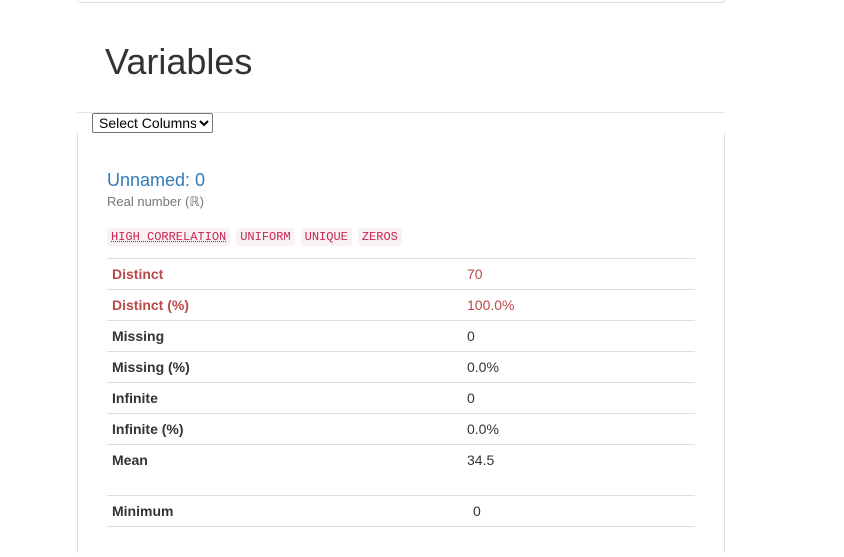 The width and height of the screenshot is (844, 557). What do you see at coordinates (156, 180) in the screenshot?
I see `variable-name-link: Unnamed: 0` at bounding box center [156, 180].